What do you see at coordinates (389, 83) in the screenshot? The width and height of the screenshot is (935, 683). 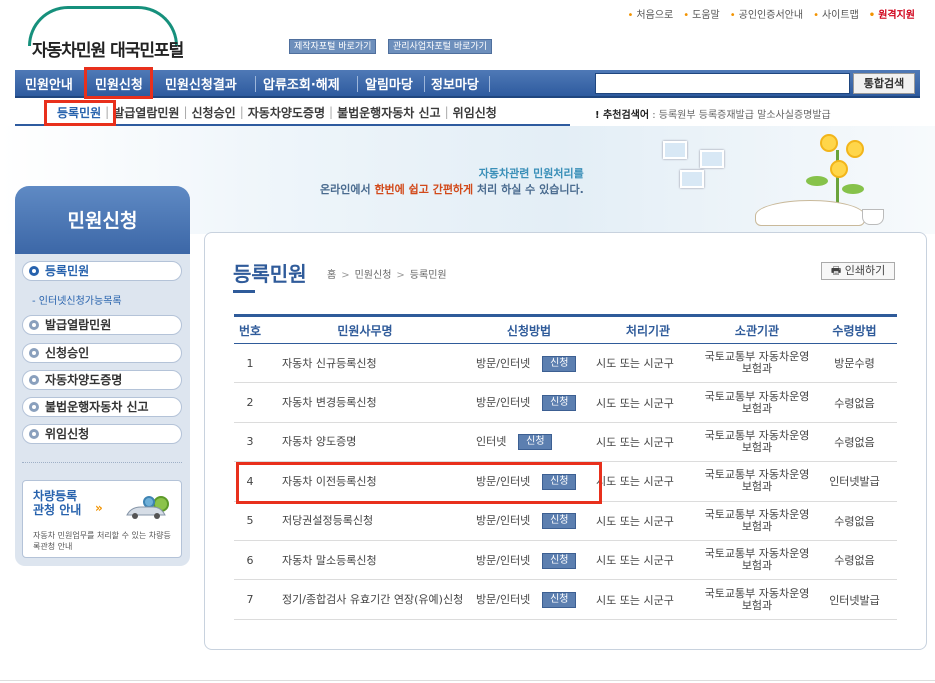 I see `nav-item-notice: 알림마당` at bounding box center [389, 83].